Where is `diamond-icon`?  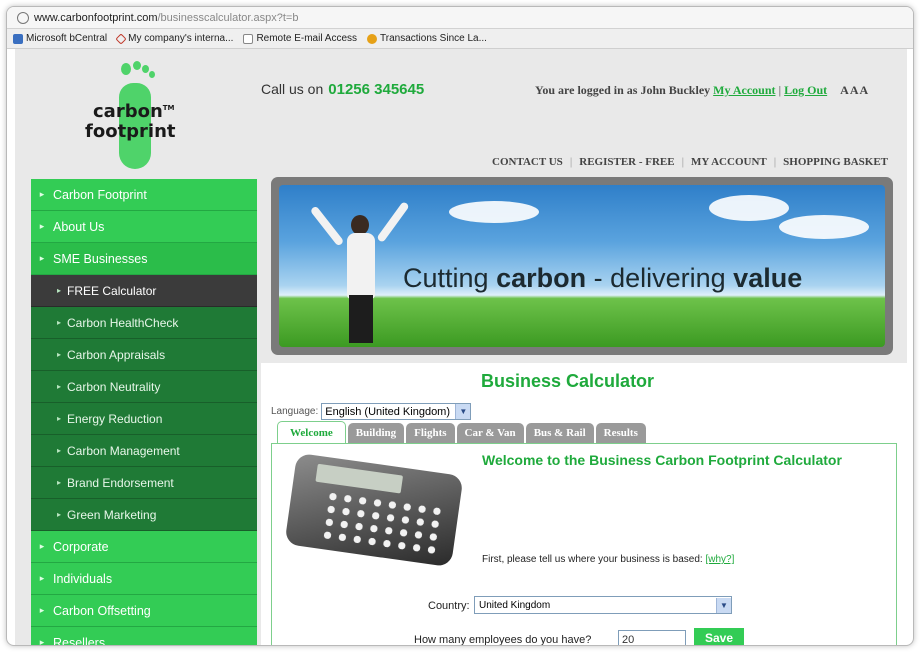 diamond-icon is located at coordinates (121, 38).